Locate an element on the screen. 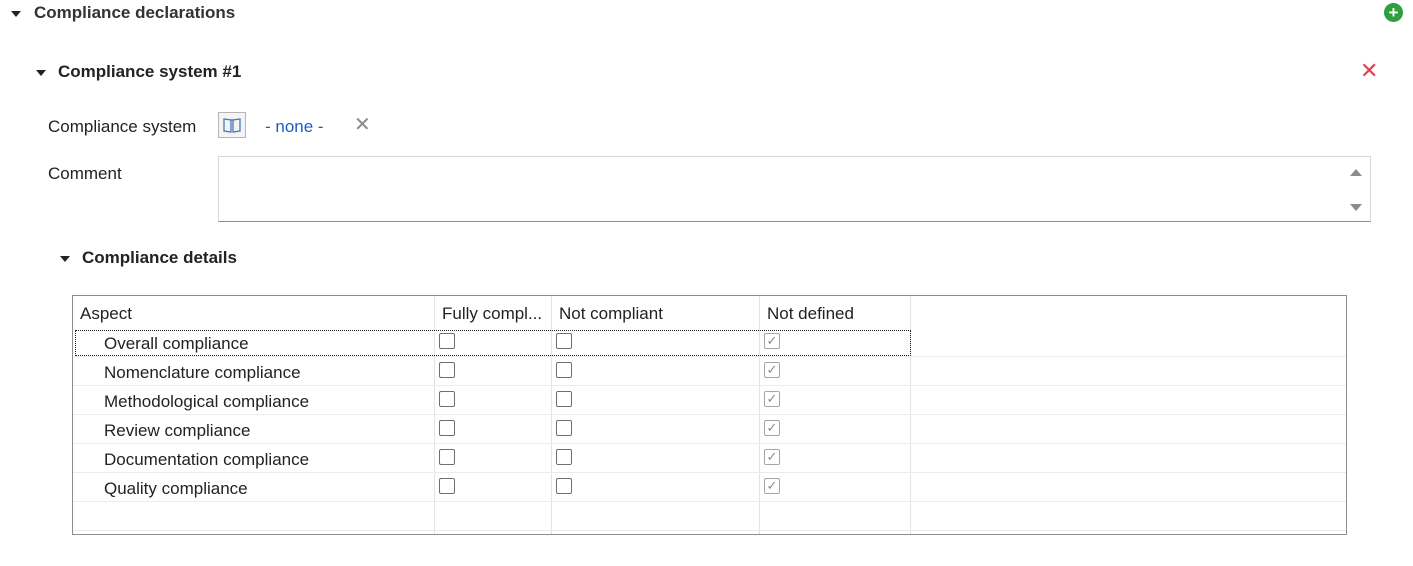 Image resolution: width=1413 pixels, height=566 pixels. column-header-not-compliant: Not compliant is located at coordinates (656, 314).